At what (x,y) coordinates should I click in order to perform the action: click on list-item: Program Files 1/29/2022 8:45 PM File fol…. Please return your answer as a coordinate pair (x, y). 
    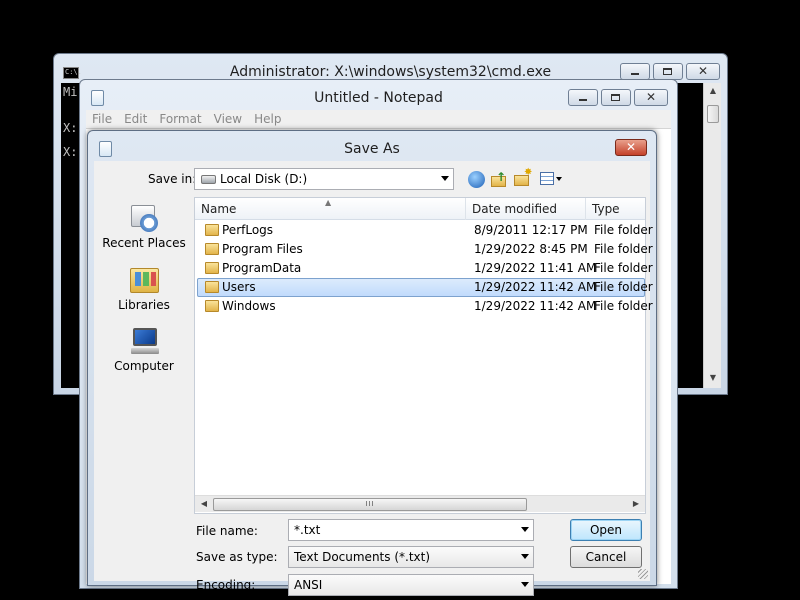
    Looking at the image, I should click on (425, 249).